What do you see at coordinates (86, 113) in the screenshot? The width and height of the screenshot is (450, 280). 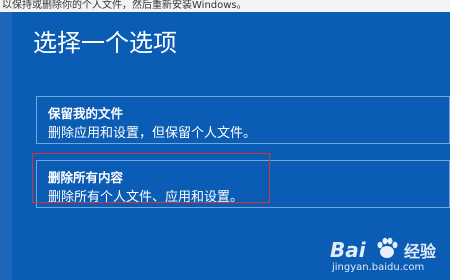 I see `keep-my-files-label: 保留我的文件` at bounding box center [86, 113].